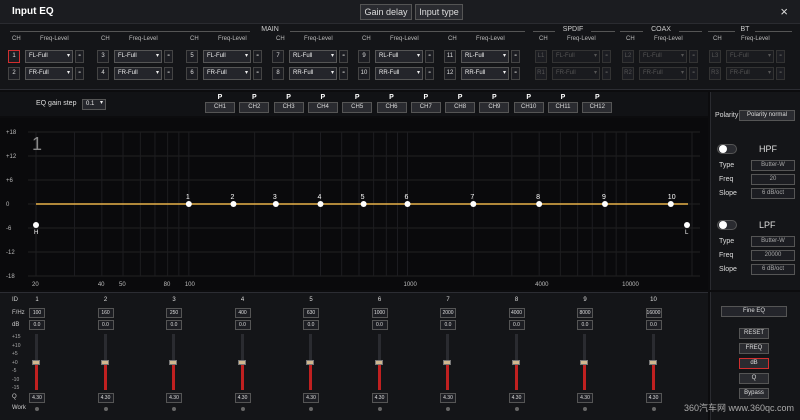  I want to click on band-freq-input: 400, so click(242, 313).